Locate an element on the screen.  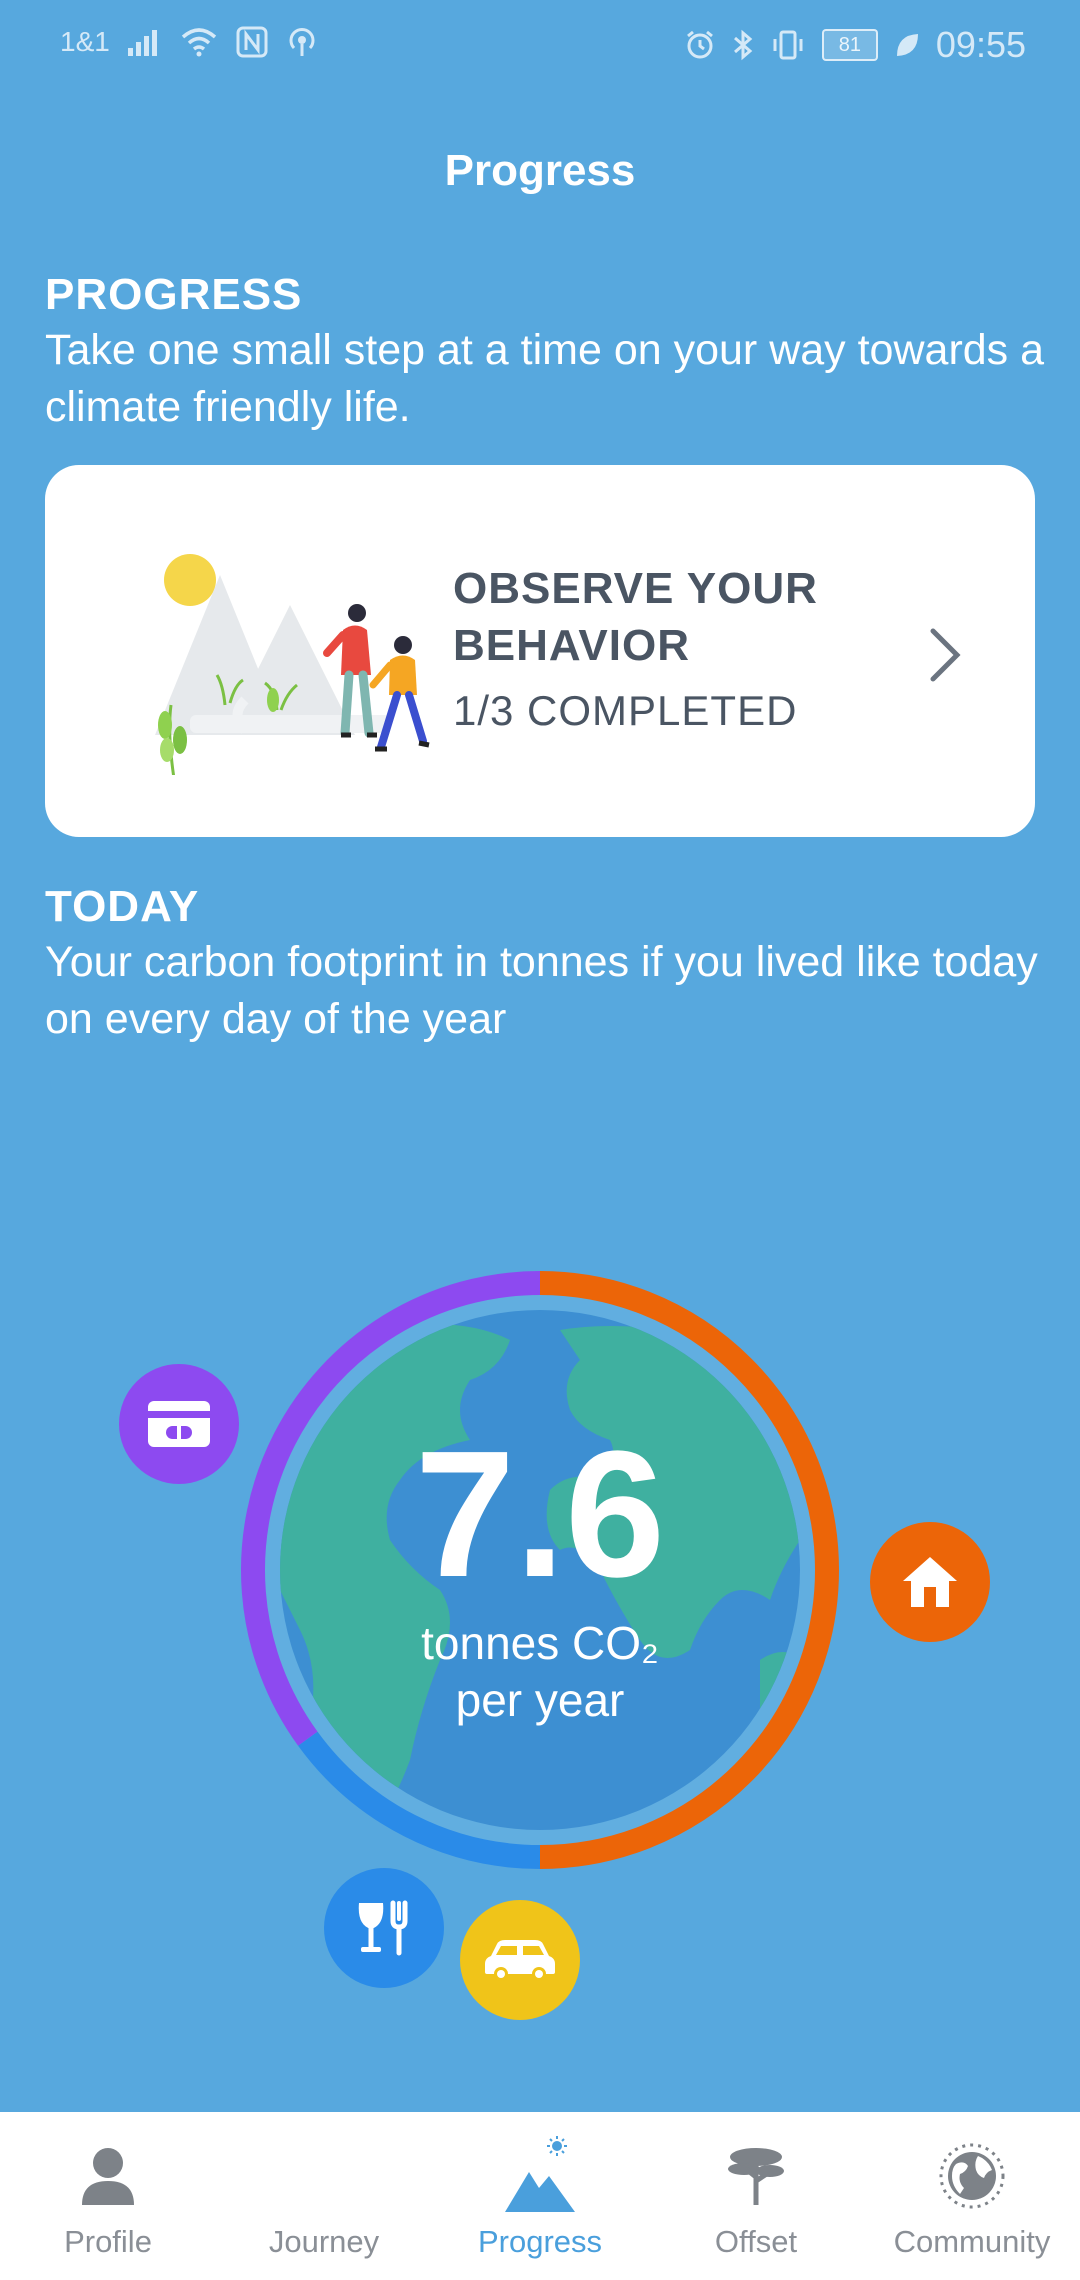
transport-category-button is located at coordinates (520, 1960).